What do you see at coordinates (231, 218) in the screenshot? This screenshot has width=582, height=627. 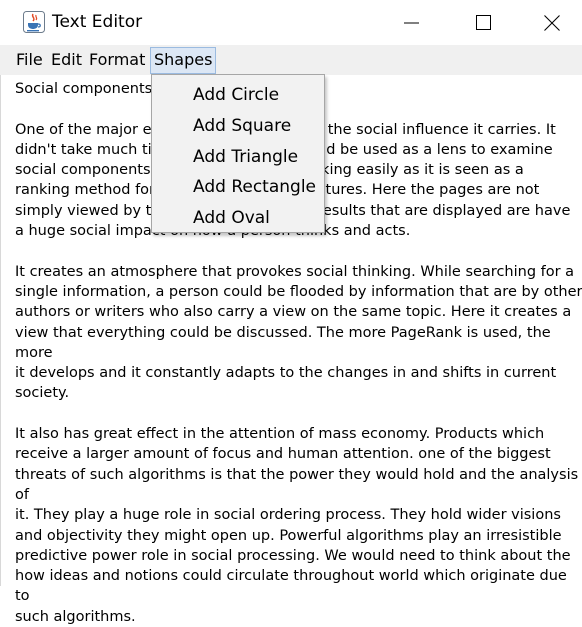 I see `menu-item-add-oval: Add Oval` at bounding box center [231, 218].